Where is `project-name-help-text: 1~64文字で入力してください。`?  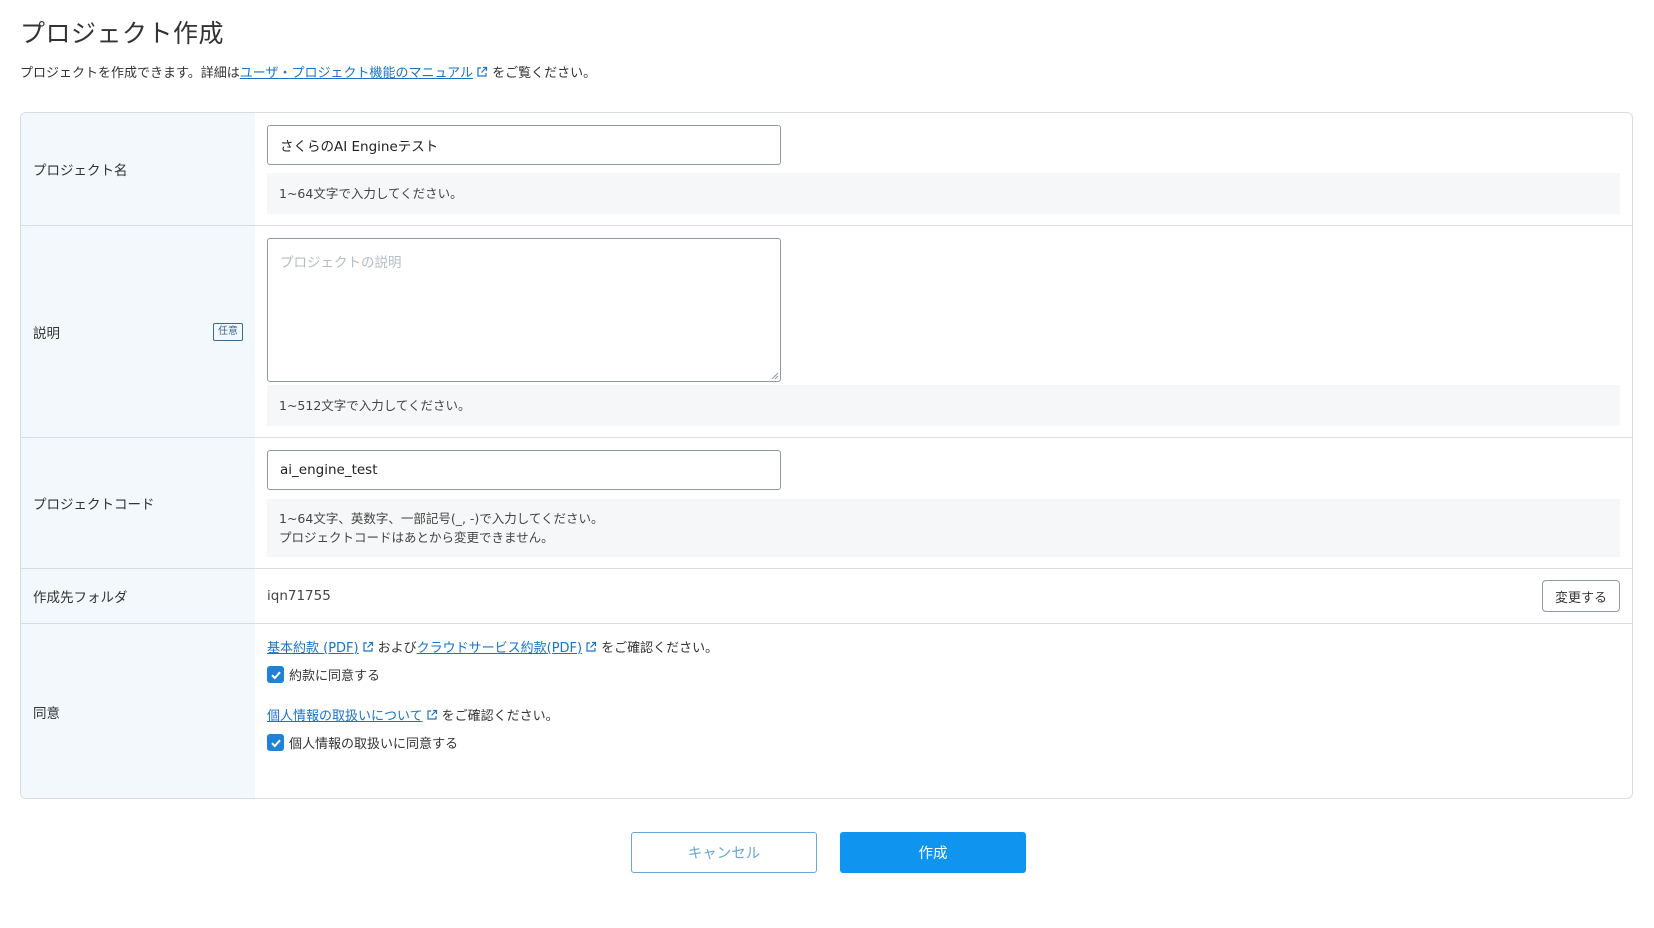 project-name-help-text: 1~64文字で入力してください。 is located at coordinates (371, 193).